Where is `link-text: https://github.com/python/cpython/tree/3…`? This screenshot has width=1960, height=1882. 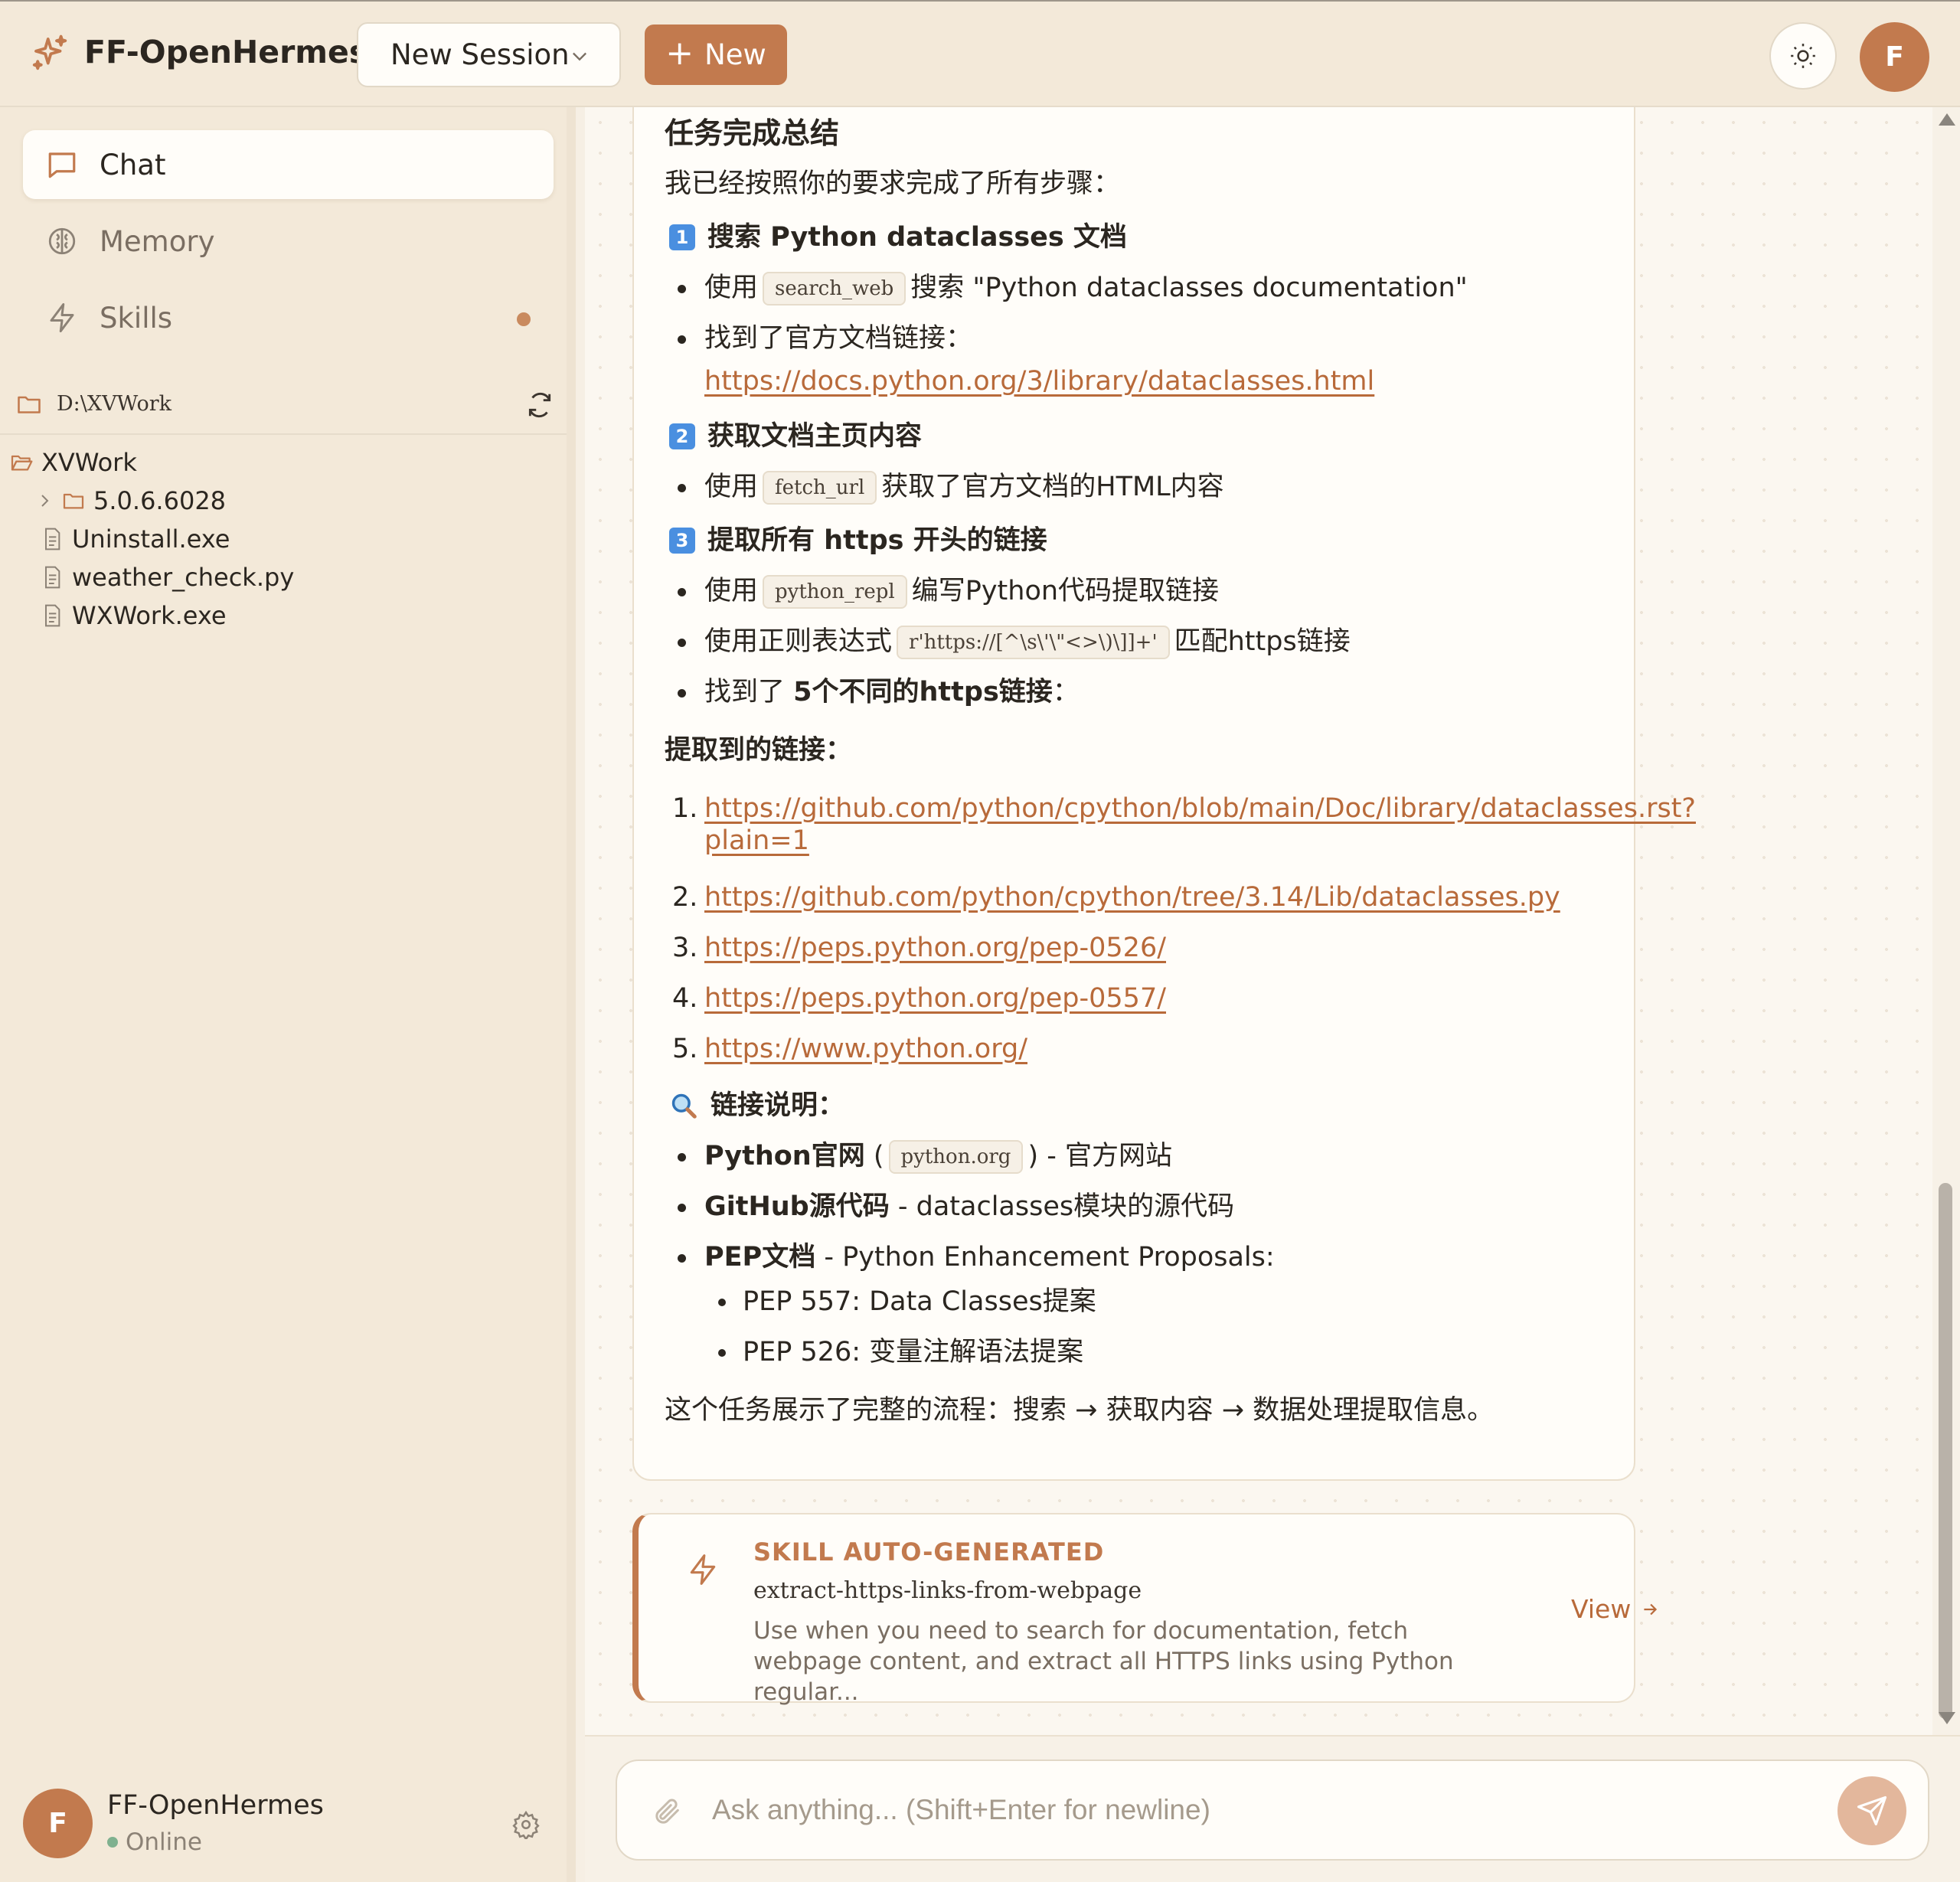
link-text: https://github.com/python/cpython/tree/3… is located at coordinates (1132, 897).